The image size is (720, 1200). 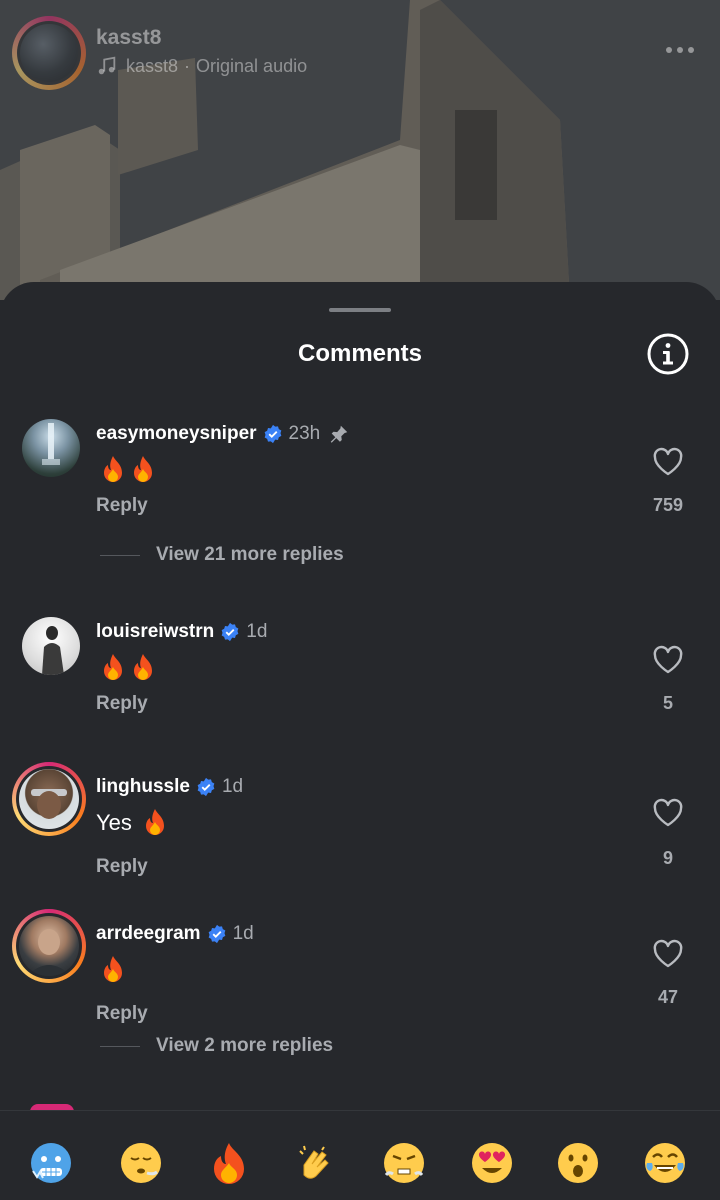 I want to click on info-icon, so click(x=668, y=354).